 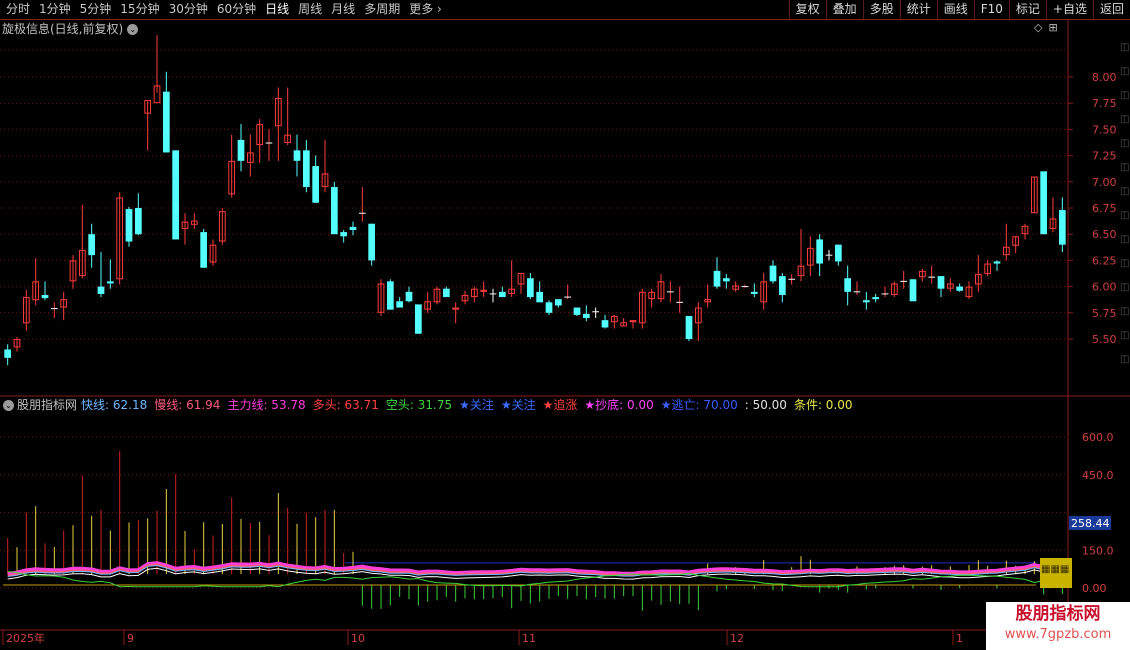 What do you see at coordinates (1098, 437) in the screenshot?
I see `indicator-axis-label: 600.0` at bounding box center [1098, 437].